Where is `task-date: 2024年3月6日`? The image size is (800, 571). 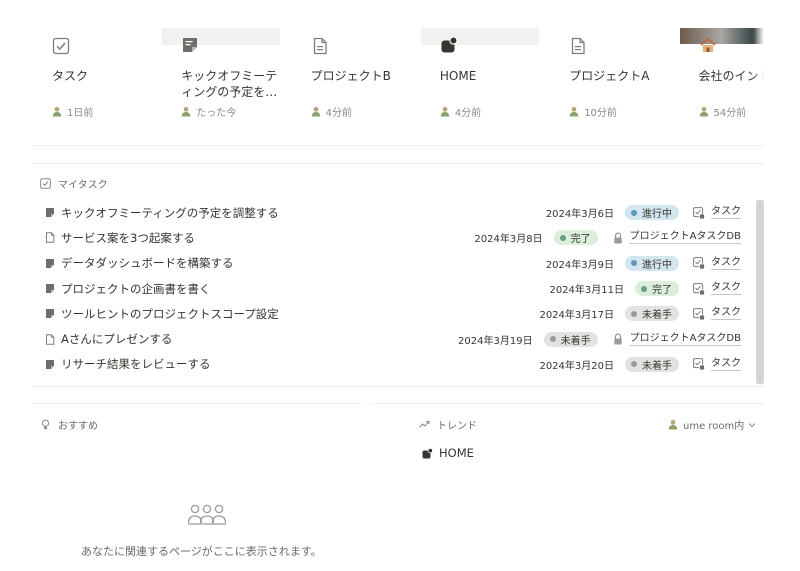 task-date: 2024年3月6日 is located at coordinates (579, 215).